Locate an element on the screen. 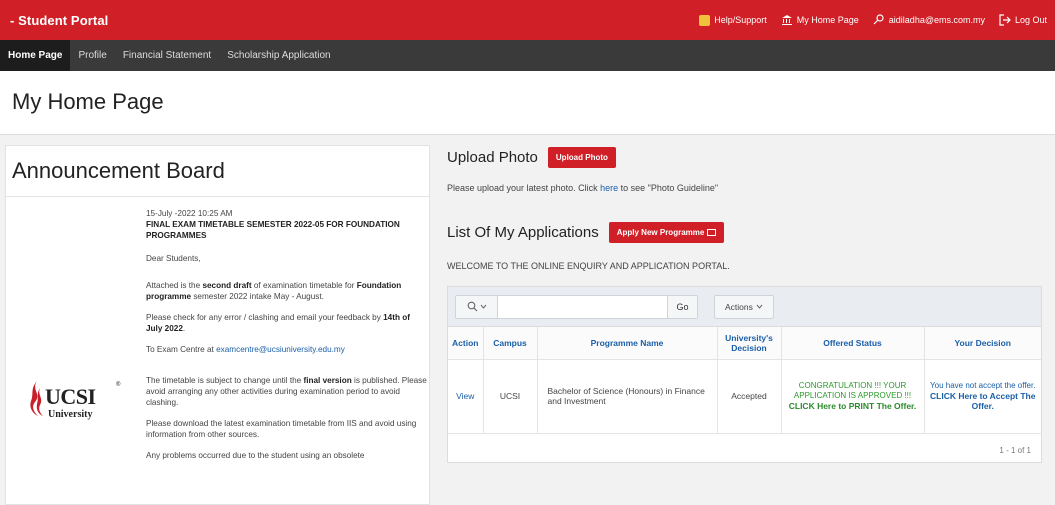 The image size is (1055, 505). view-link: View is located at coordinates (465, 396).